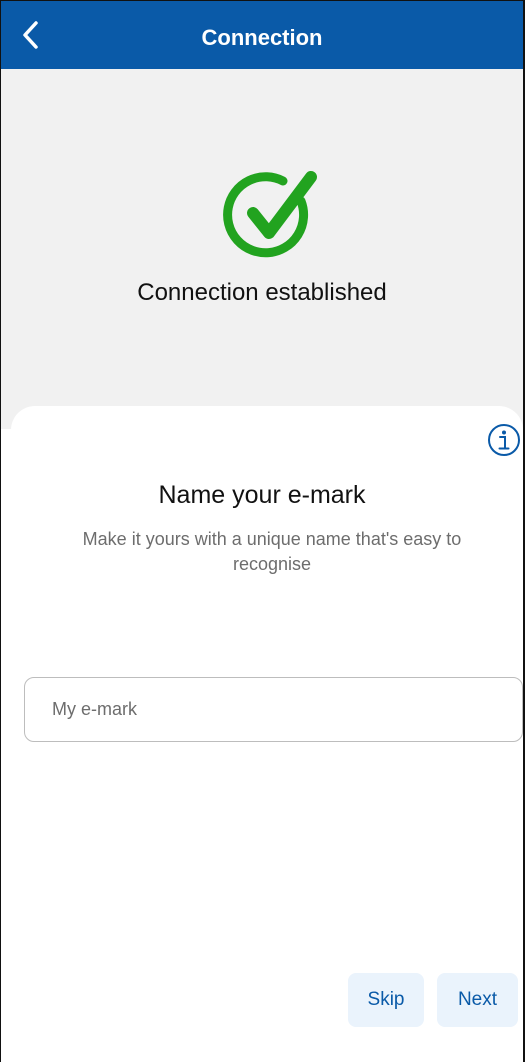  Describe the element at coordinates (262, 495) in the screenshot. I see `sheet-heading: Name your e-mark` at that location.